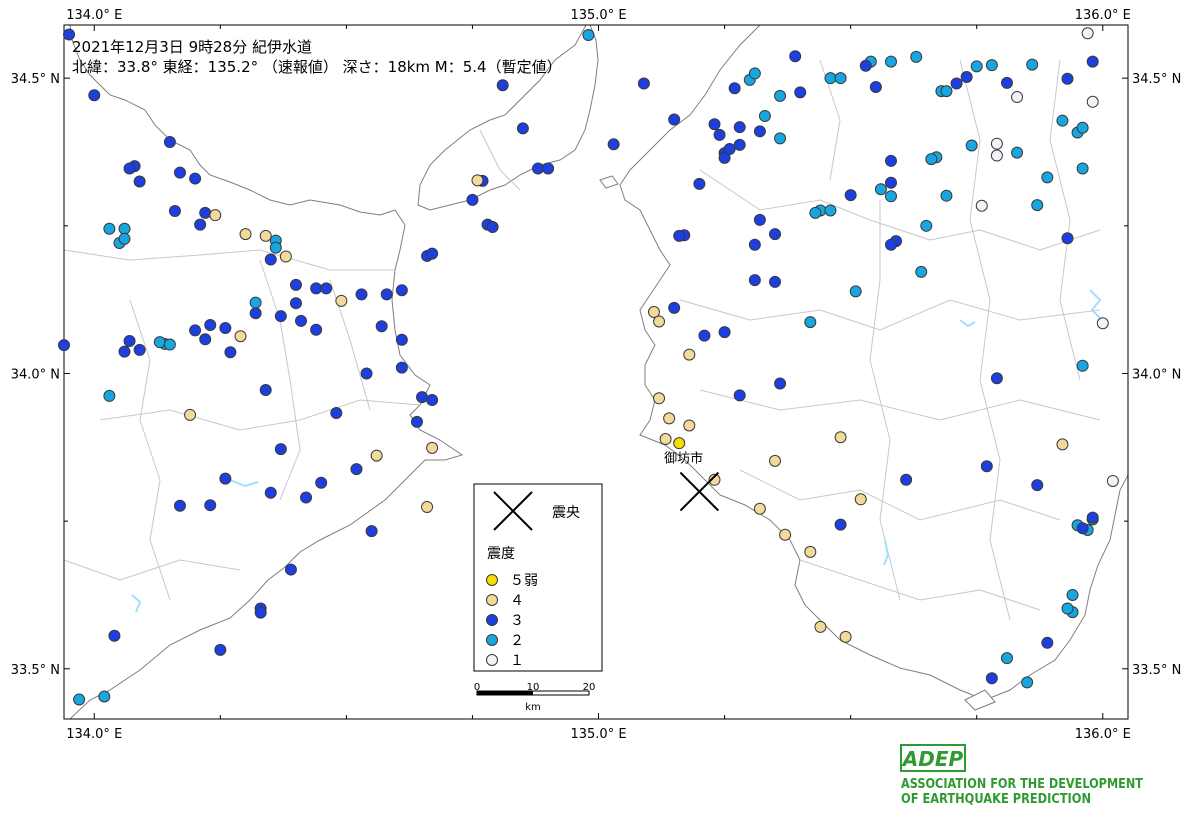  I want to click on axis-label-left: 33.5° N, so click(35, 670).